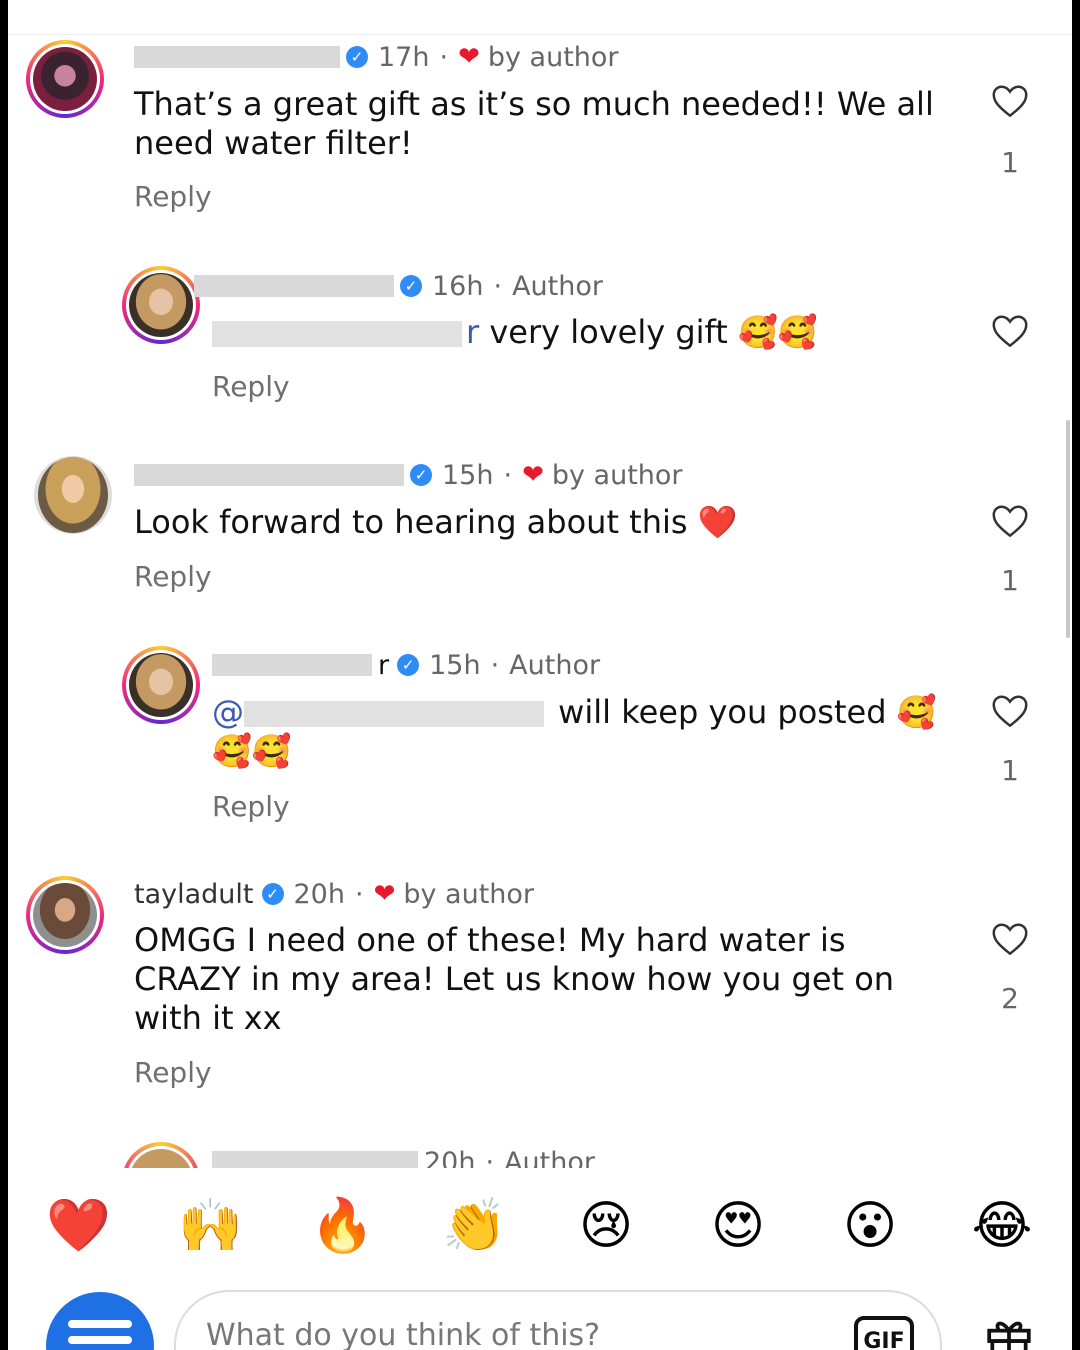  I want to click on comment-text: Look forward to hearing about this ❤️, so click(436, 522).